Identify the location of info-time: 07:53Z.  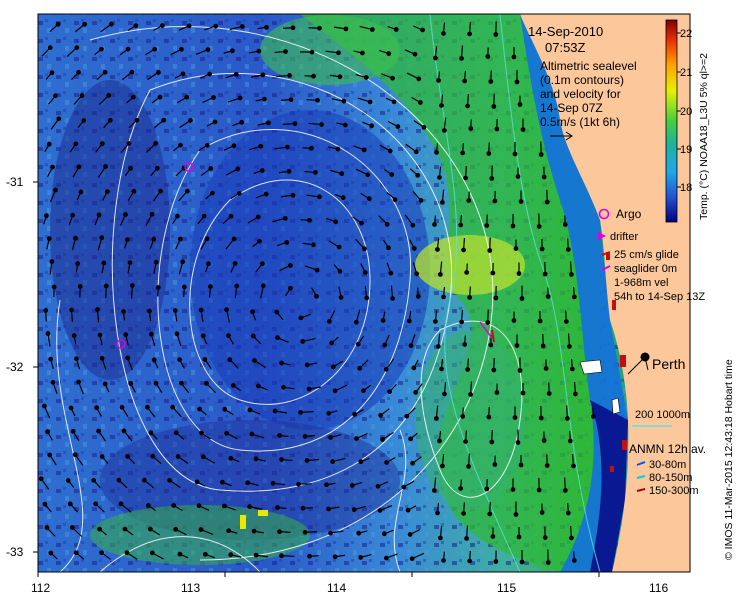
(565, 47).